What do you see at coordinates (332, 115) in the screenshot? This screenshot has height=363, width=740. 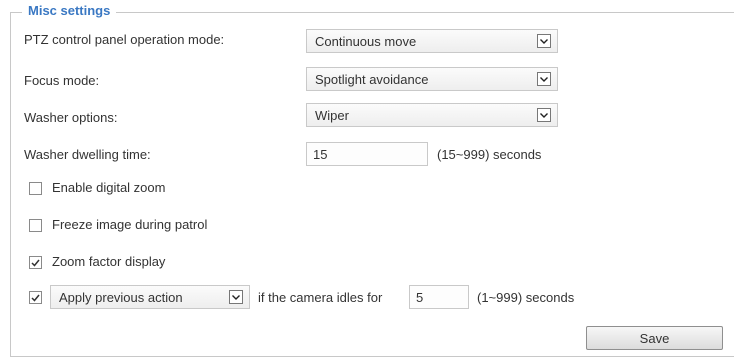 I see `washer-options-value: Wiper` at bounding box center [332, 115].